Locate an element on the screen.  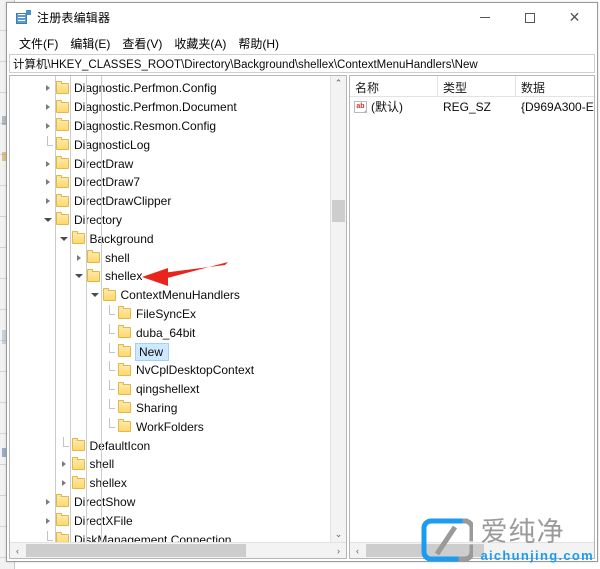
tree-node-workfolders: WorkFolders is located at coordinates (170, 426).